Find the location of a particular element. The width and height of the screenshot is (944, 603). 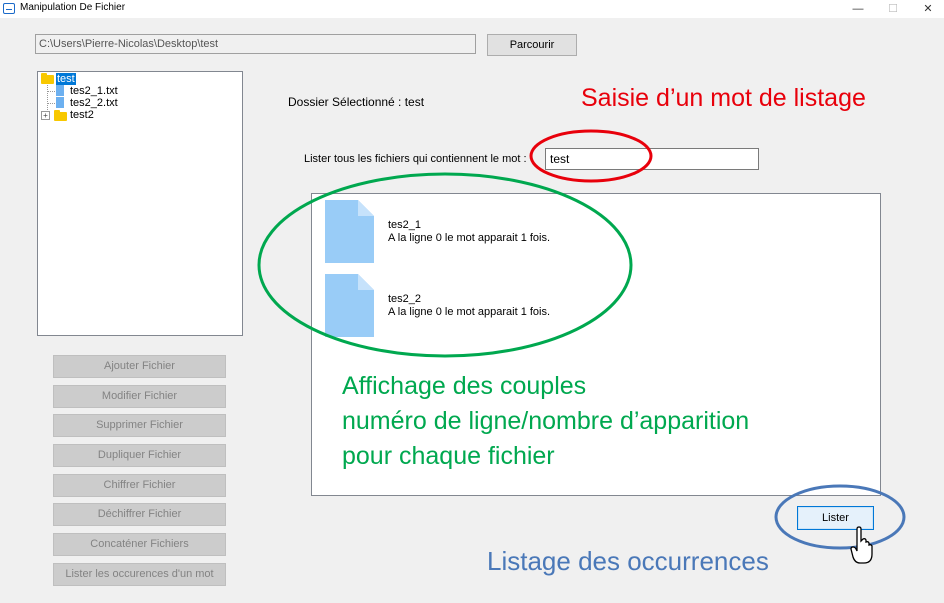

results-annotation-line-3: pour chaque fichier is located at coordinates (448, 456).